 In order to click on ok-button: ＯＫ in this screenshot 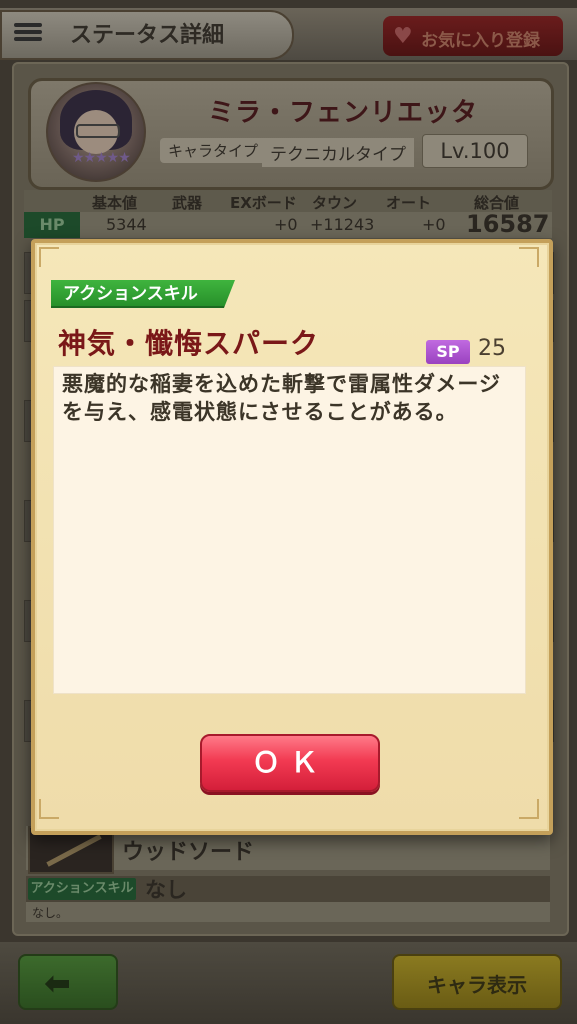, I will do `click(290, 763)`.